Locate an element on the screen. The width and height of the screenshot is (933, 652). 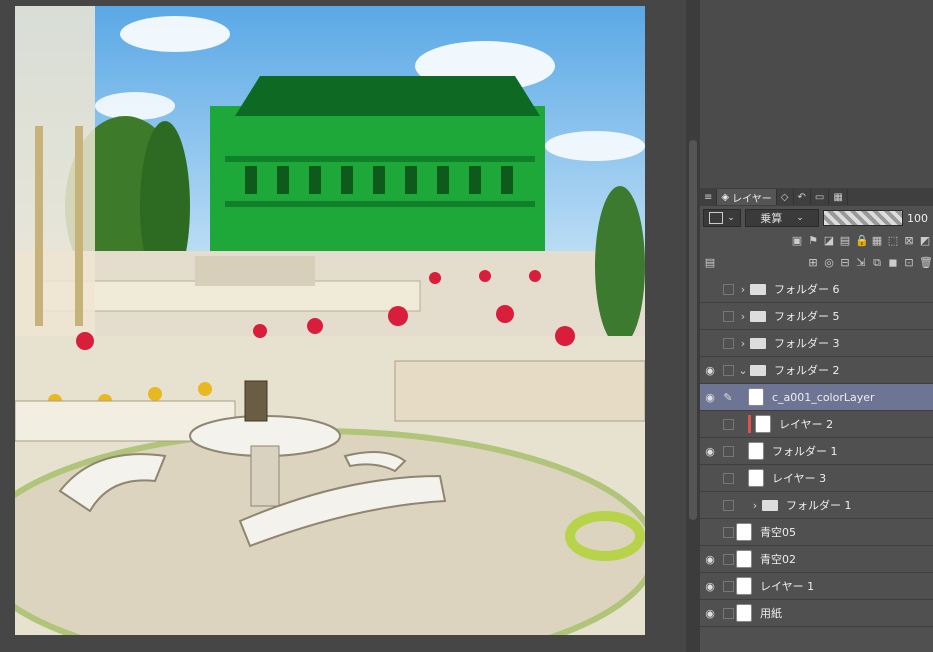
layer-option-icons: ▣ ⚑ ◪ ▤ 🔒 ▦ ⬚ ⊠ ◩ is located at coordinates (816, 241).